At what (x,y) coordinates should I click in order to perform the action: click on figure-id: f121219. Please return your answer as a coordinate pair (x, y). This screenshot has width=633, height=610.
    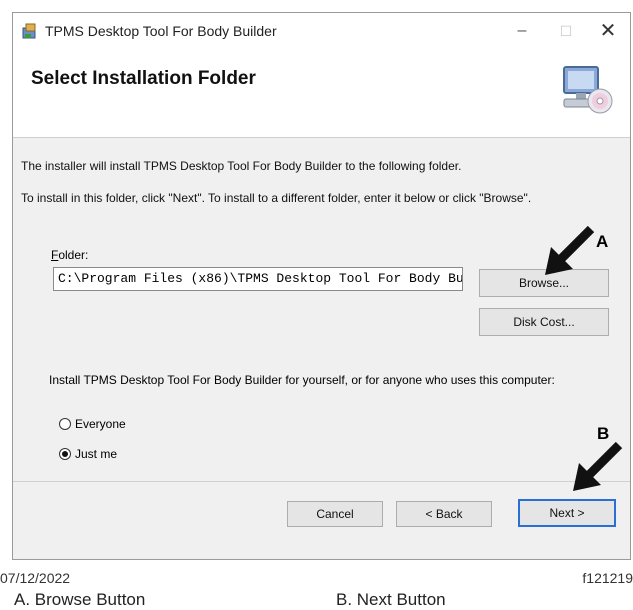
    Looking at the image, I should click on (607, 578).